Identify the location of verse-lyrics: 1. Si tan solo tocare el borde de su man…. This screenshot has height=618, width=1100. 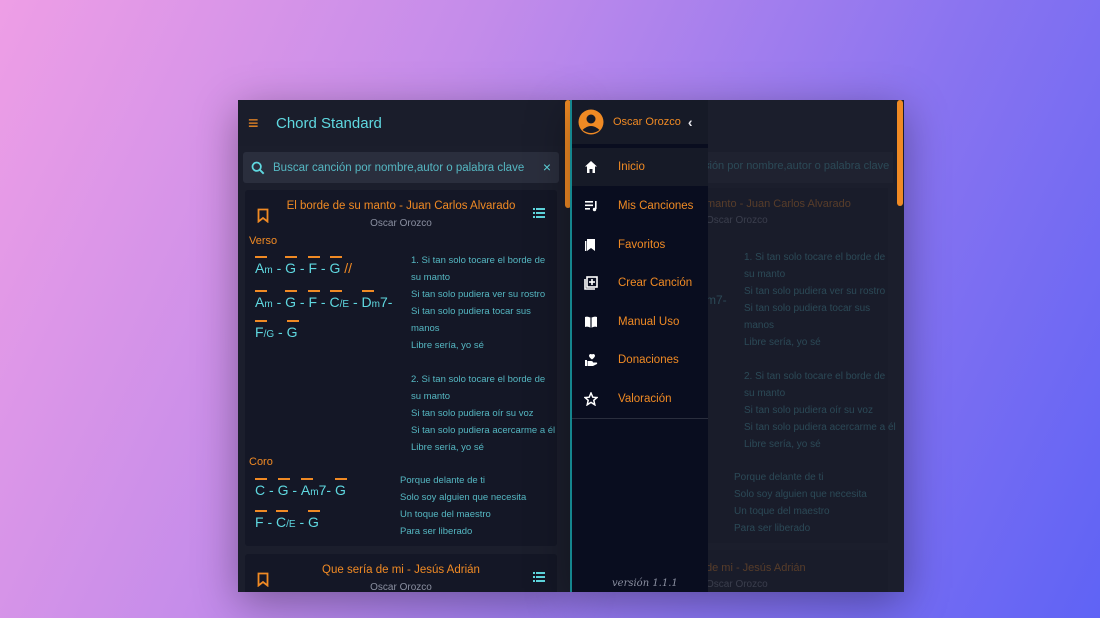
(483, 354).